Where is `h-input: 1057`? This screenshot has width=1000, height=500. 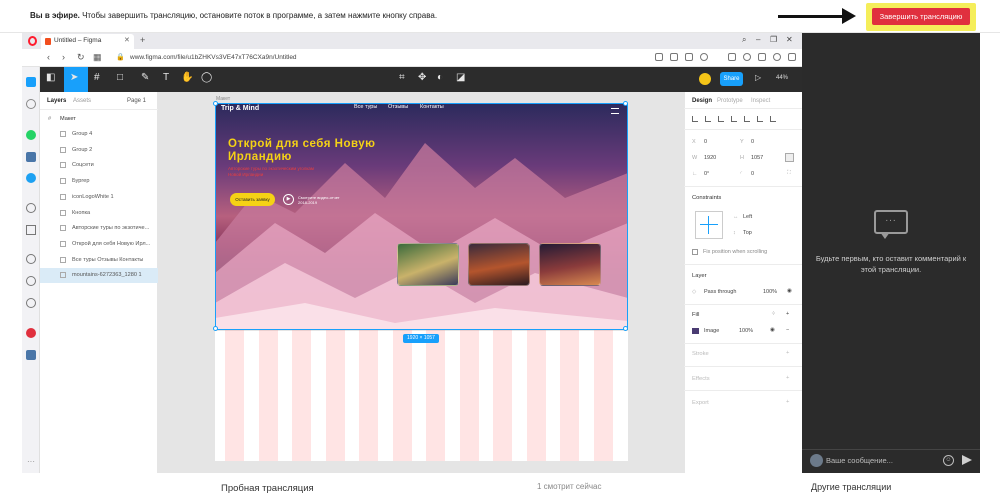 h-input: 1057 is located at coordinates (757, 158).